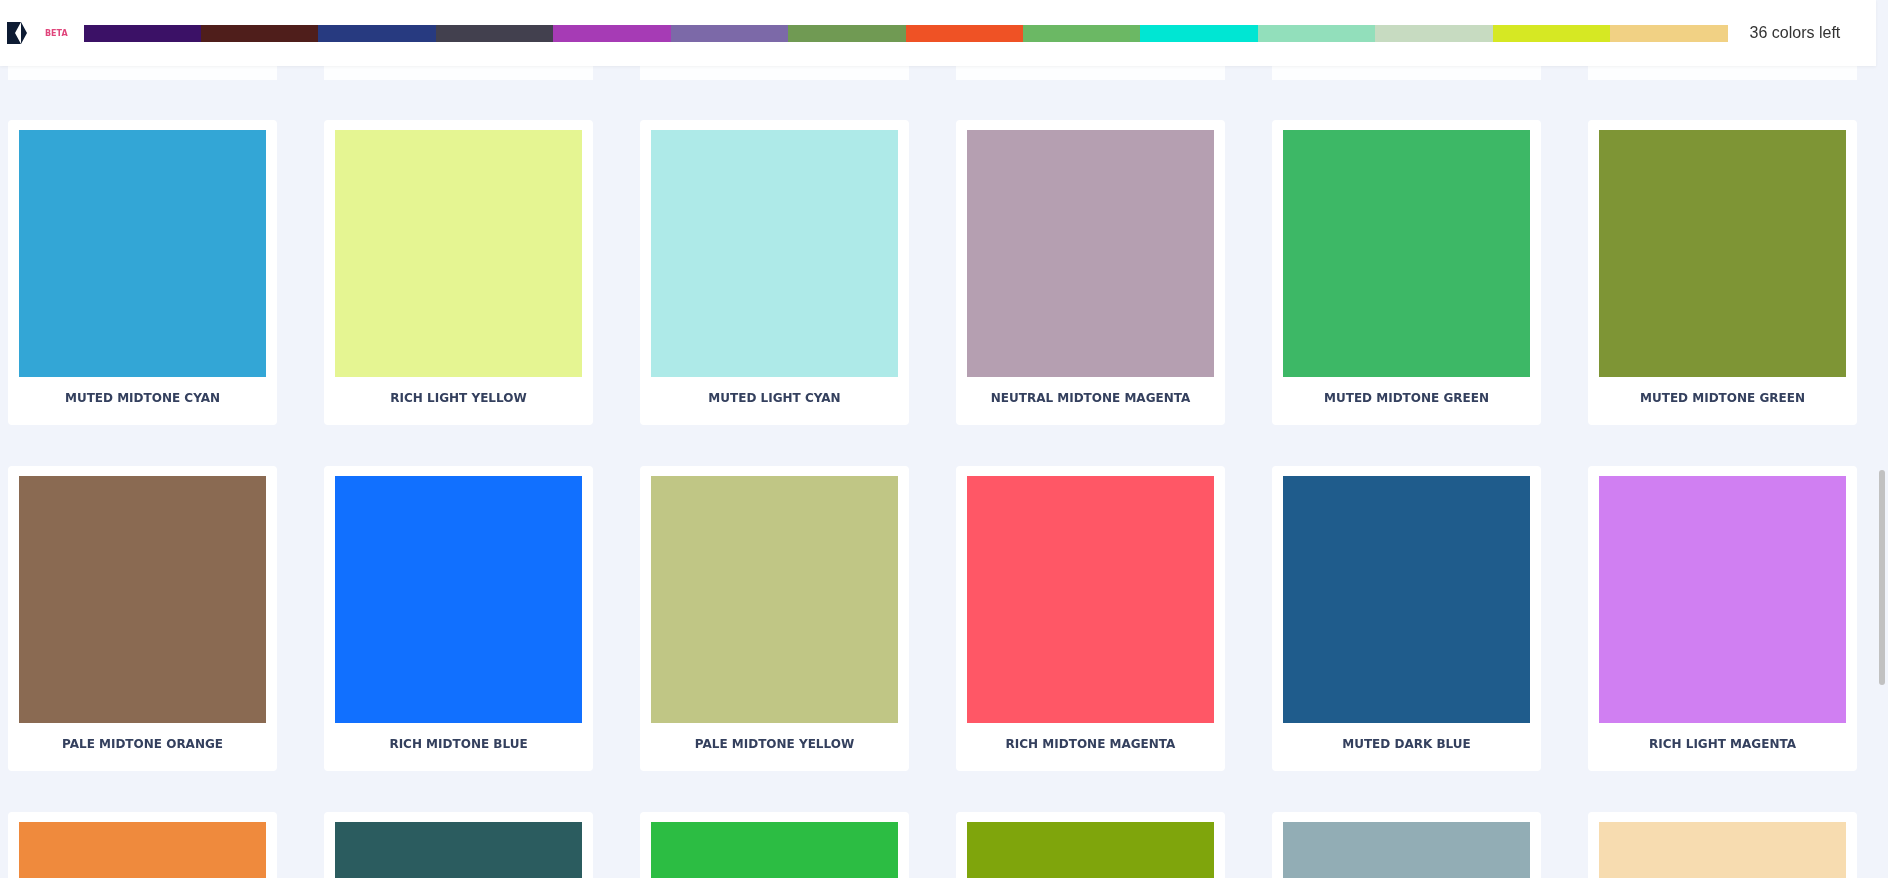 The width and height of the screenshot is (1888, 878). Describe the element at coordinates (458, 744) in the screenshot. I see `color-name: RICH MIDTONE BLUE` at that location.